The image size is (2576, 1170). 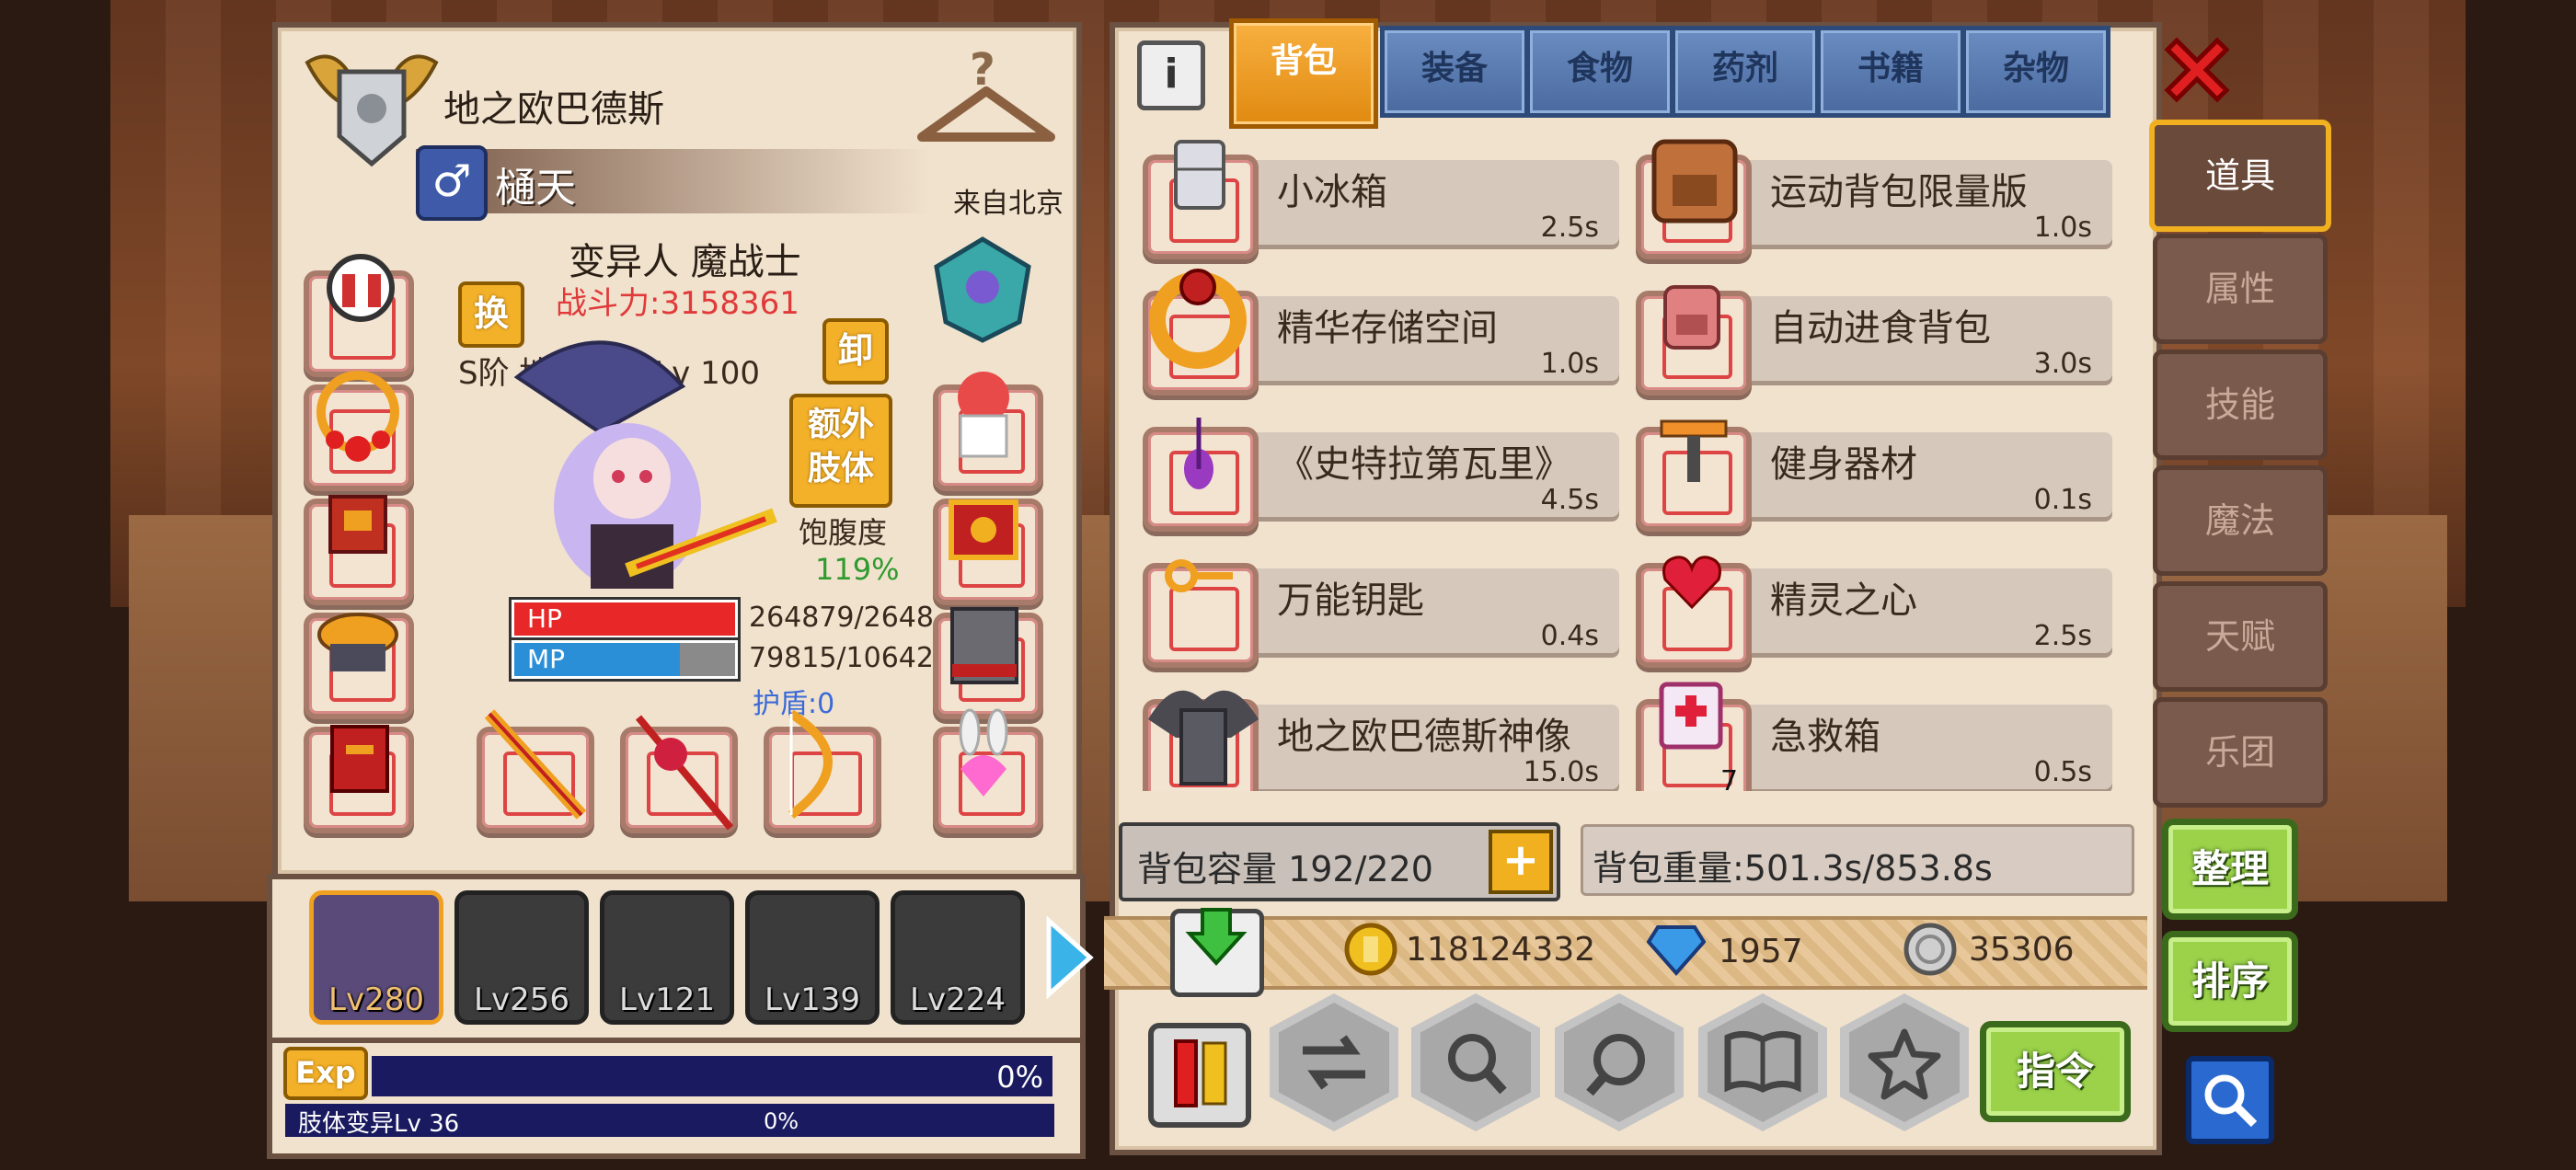 What do you see at coordinates (712, 1076) in the screenshot?
I see `exp-bar: 0%` at bounding box center [712, 1076].